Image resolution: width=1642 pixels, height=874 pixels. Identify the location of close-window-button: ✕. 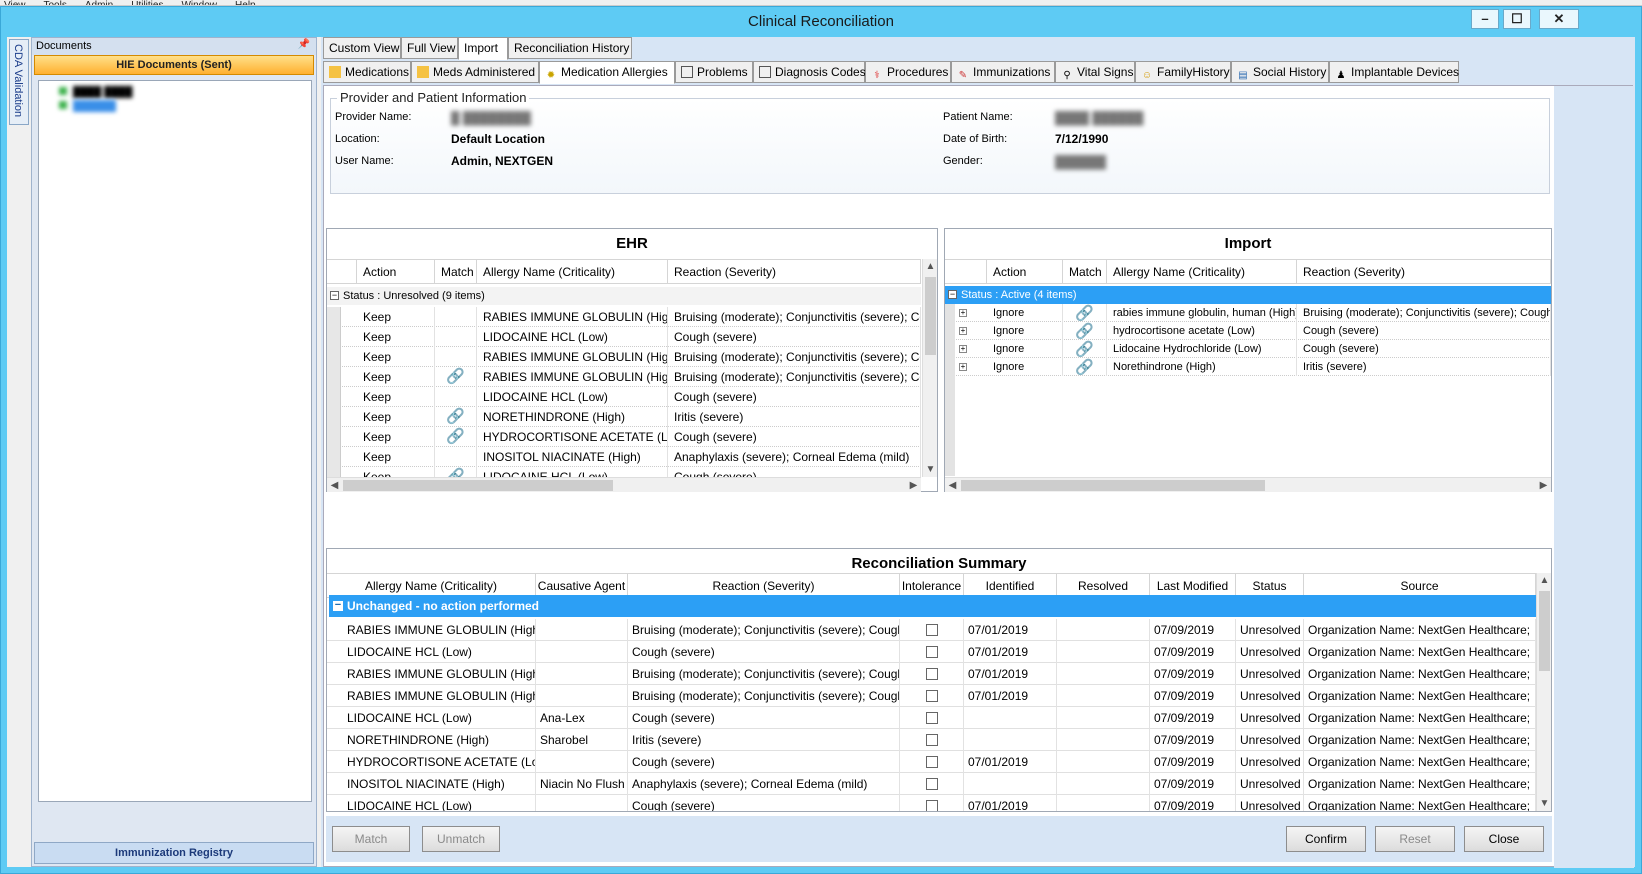
(1559, 19).